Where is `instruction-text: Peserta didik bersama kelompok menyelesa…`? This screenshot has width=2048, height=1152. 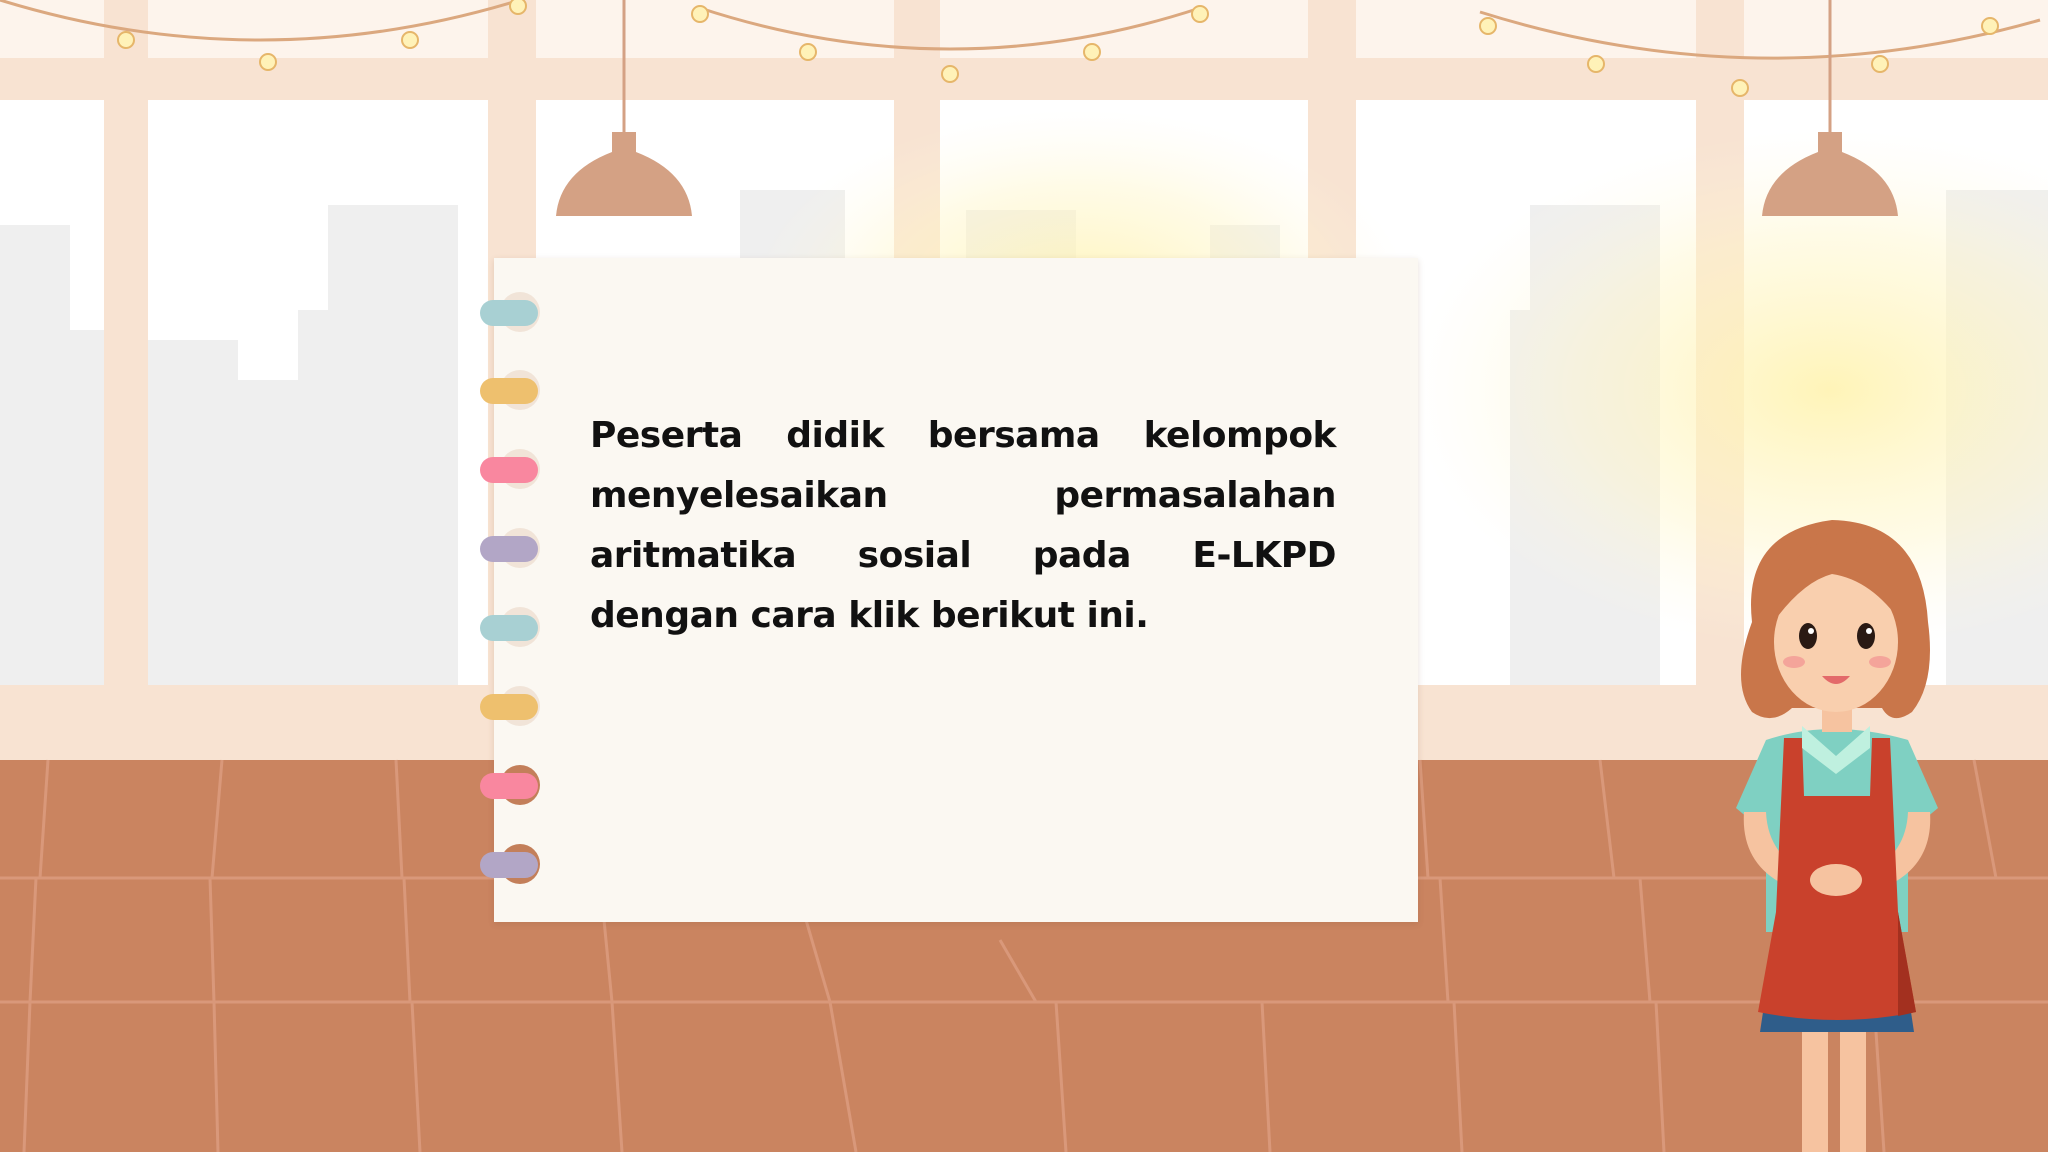 instruction-text: Peserta didik bersama kelompok menyelesa… is located at coordinates (963, 525).